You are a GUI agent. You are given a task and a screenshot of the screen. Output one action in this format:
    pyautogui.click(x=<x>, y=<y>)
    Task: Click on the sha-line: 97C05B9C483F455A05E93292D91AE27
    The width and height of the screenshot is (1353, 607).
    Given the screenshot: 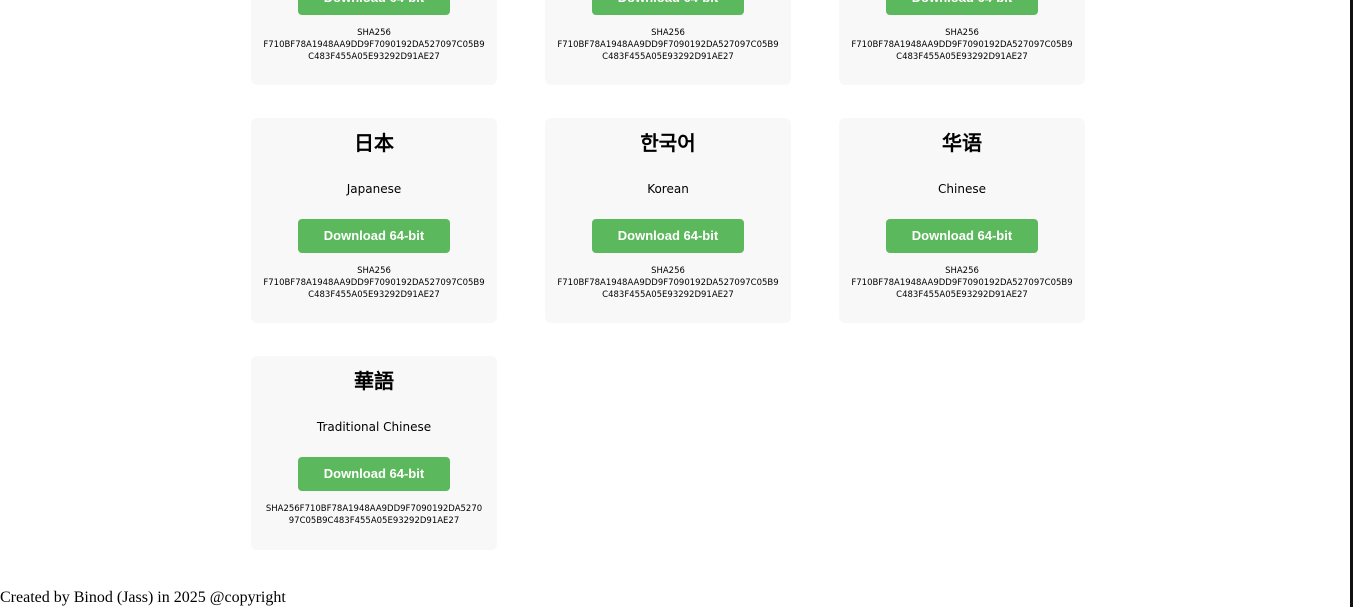 What is the action you would take?
    pyautogui.click(x=374, y=521)
    